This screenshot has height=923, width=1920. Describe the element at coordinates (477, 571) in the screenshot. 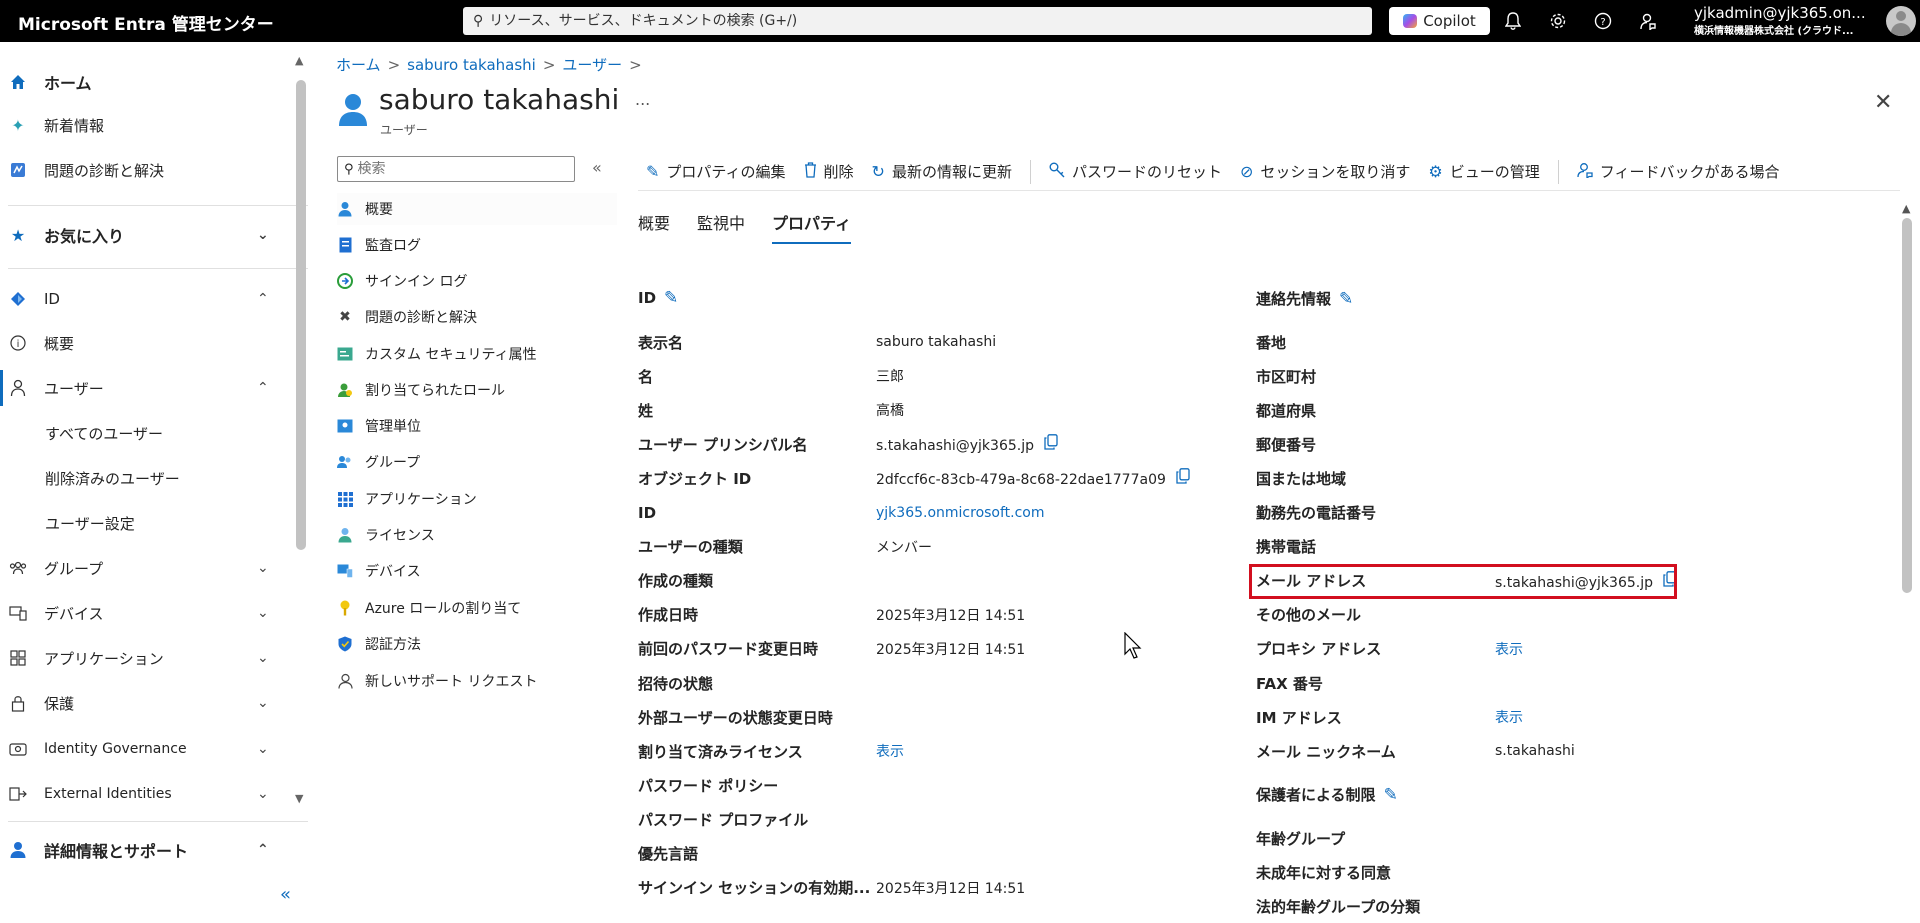

I see `menu-devices: デバイス` at that location.